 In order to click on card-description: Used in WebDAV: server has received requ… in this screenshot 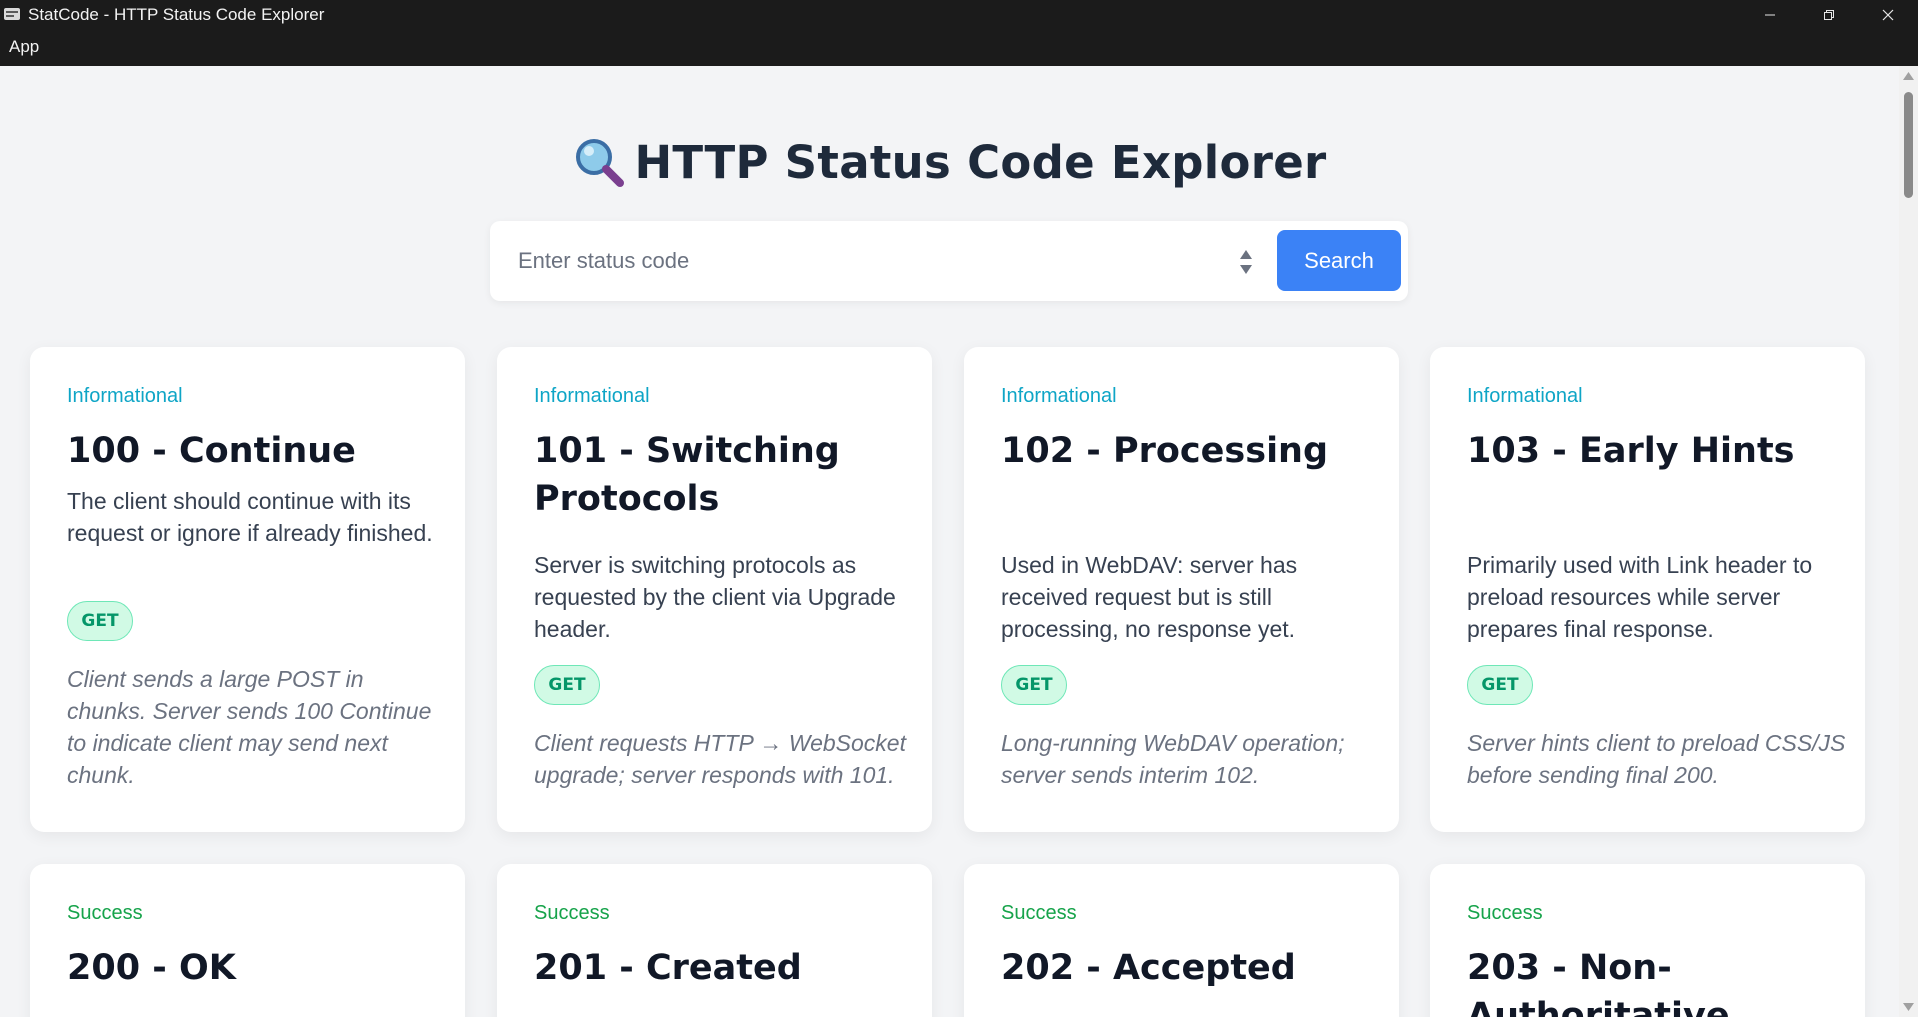, I will do `click(1149, 597)`.